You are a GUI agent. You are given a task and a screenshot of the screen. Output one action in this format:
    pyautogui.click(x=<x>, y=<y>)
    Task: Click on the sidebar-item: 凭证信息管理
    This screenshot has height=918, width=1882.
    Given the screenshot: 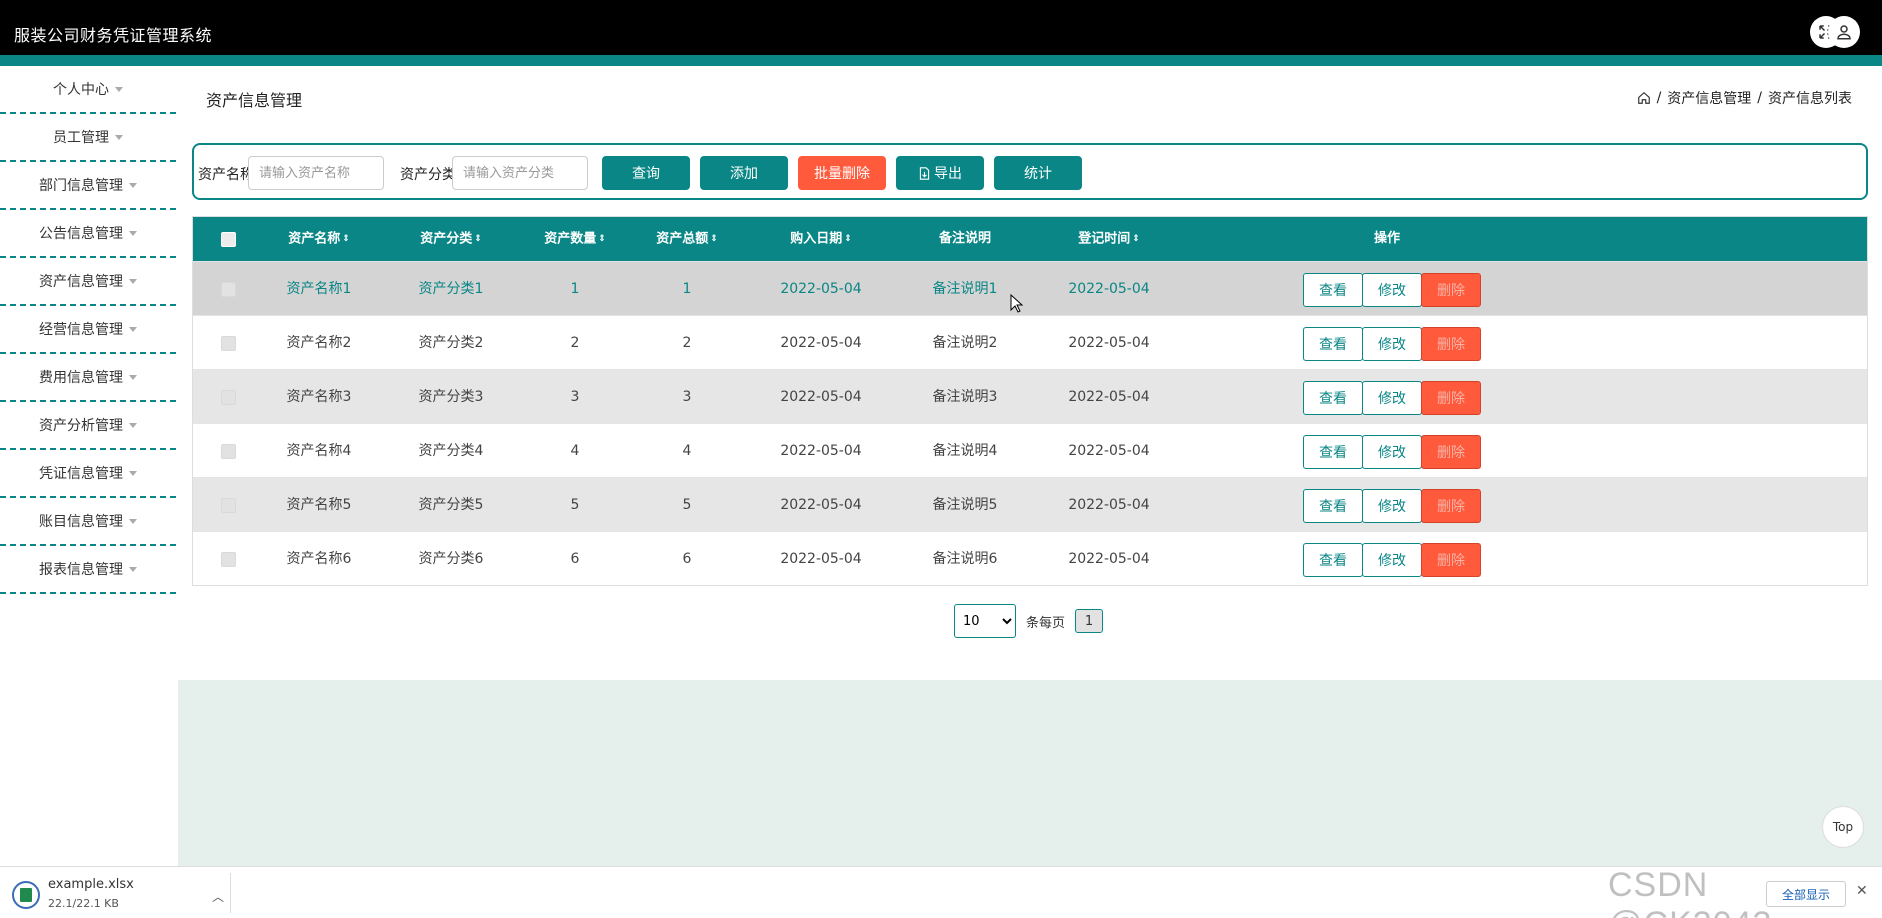 What is the action you would take?
    pyautogui.click(x=88, y=474)
    